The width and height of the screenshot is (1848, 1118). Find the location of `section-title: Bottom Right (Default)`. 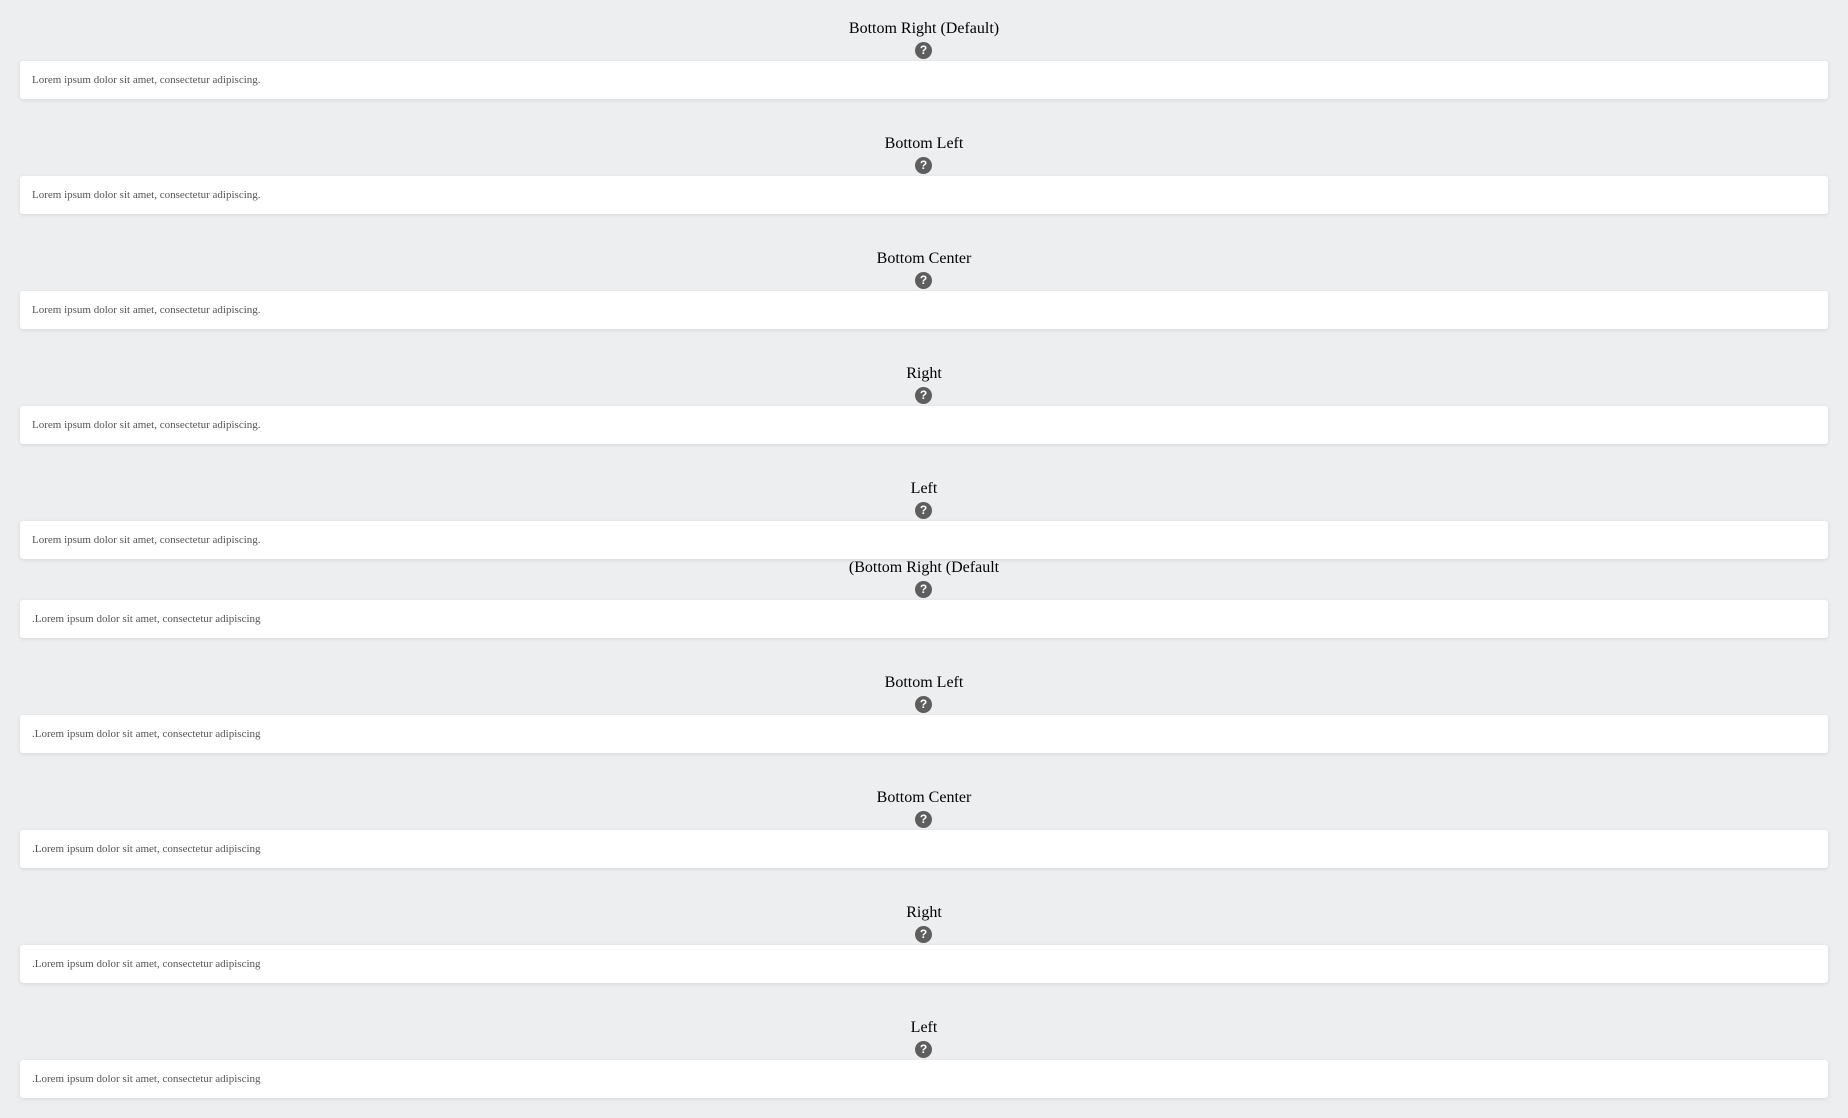

section-title: Bottom Right (Default) is located at coordinates (924, 28).